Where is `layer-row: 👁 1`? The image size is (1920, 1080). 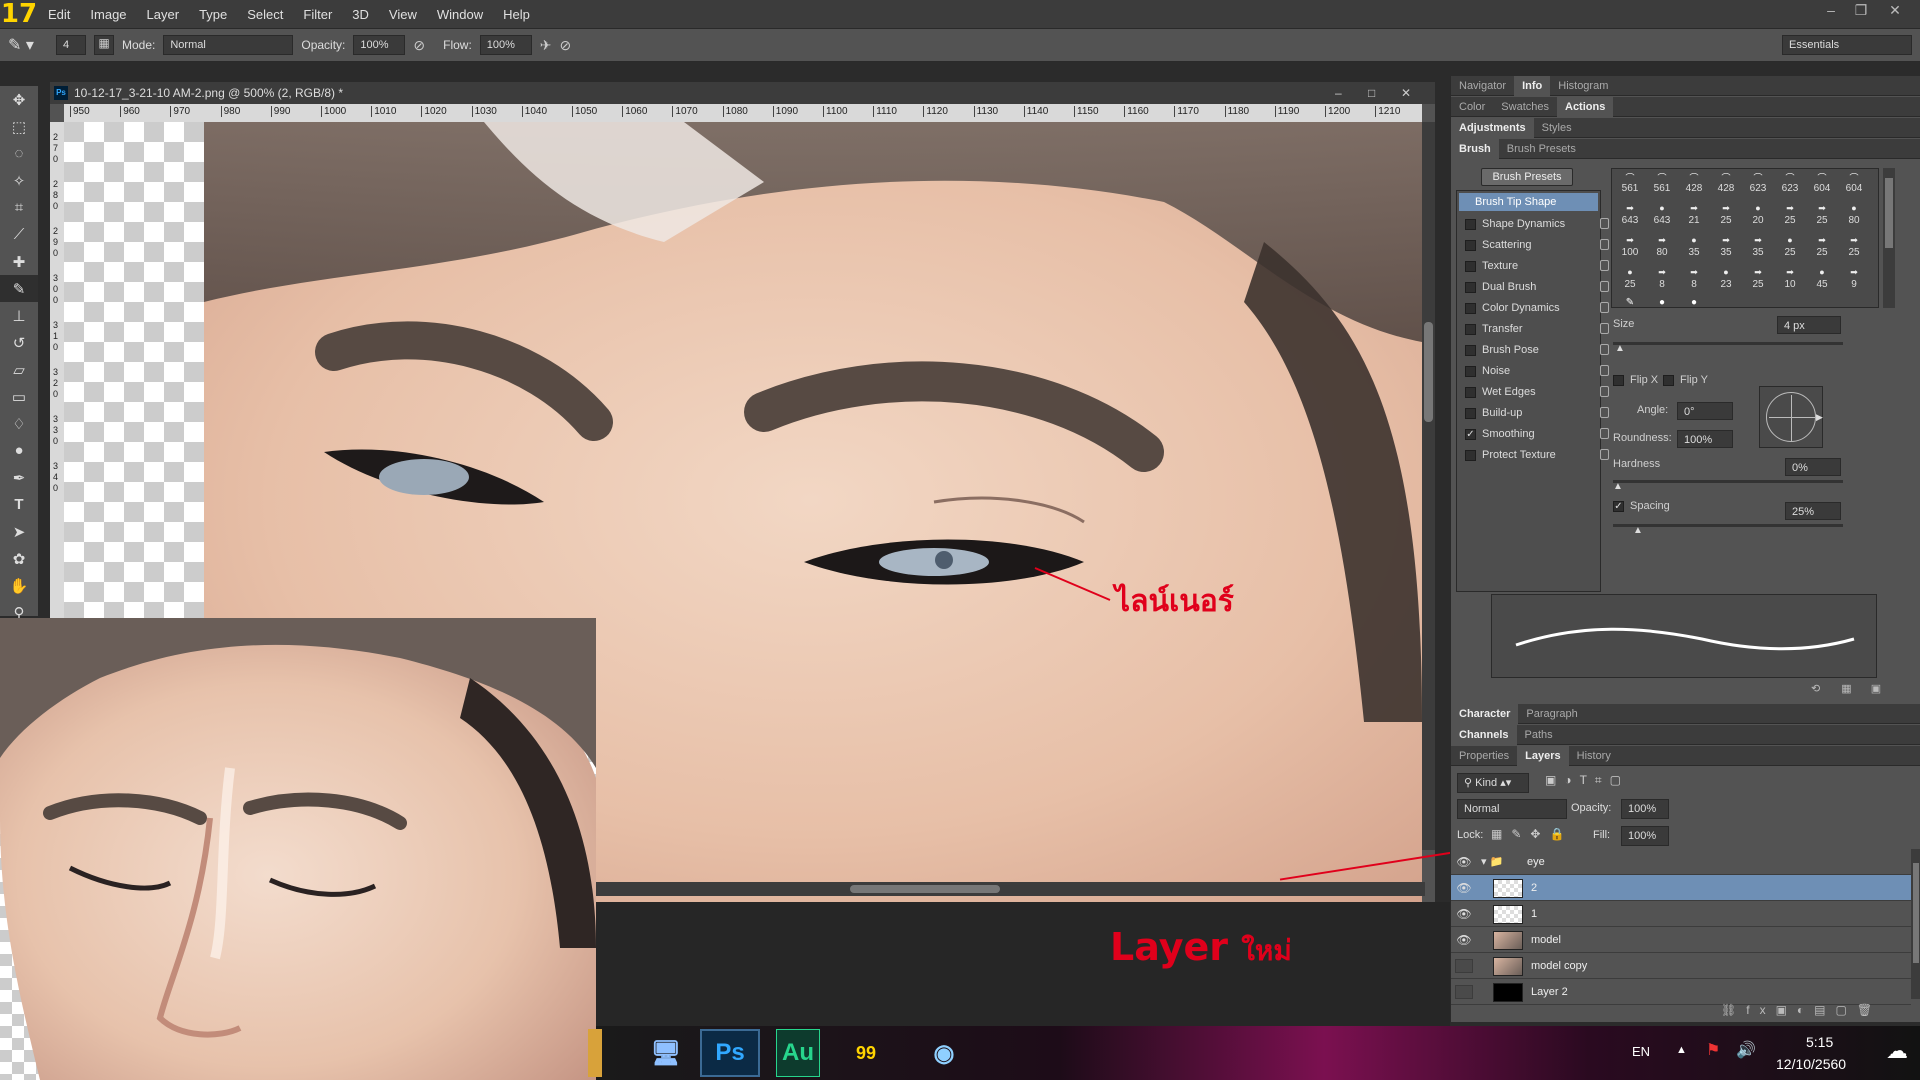 layer-row: 👁 1 is located at coordinates (1681, 914).